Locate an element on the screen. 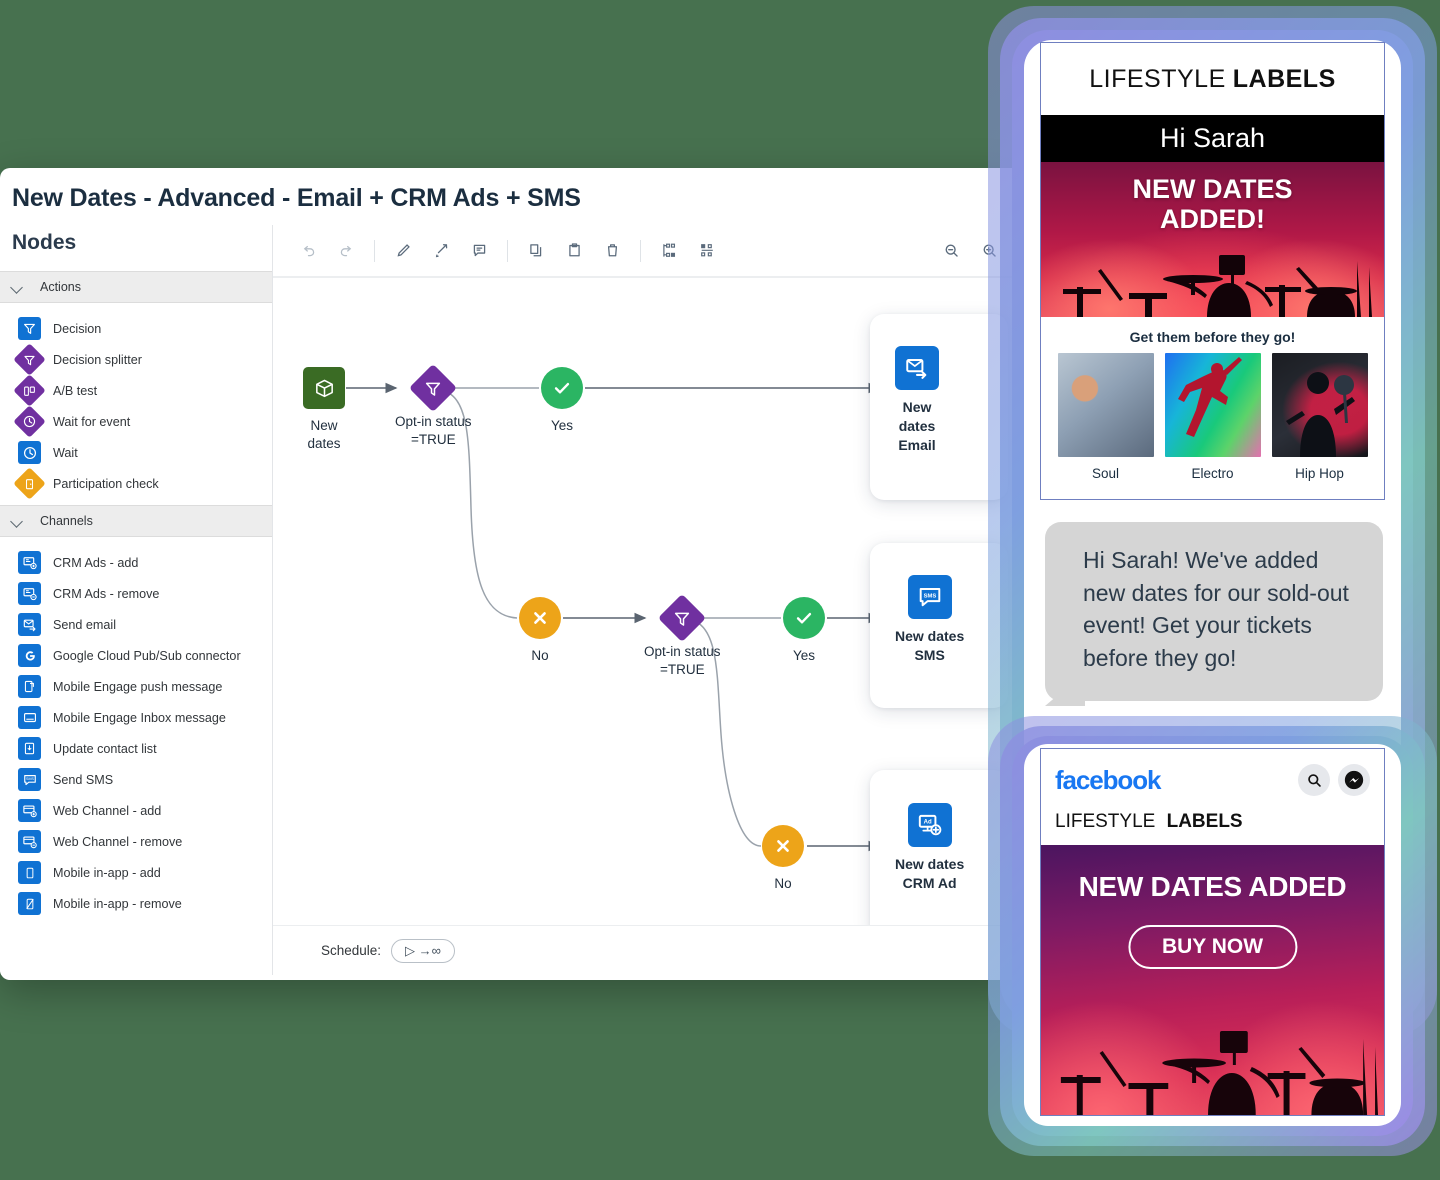 This screenshot has width=1440, height=1180. buy-now-button: BUY NOW is located at coordinates (1212, 947).